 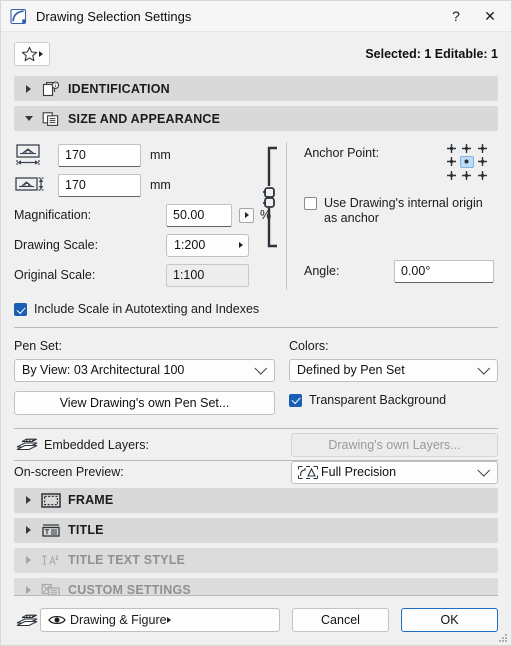 I want to click on pen-set-value: By View: 03 Architectural 100, so click(x=103, y=370).